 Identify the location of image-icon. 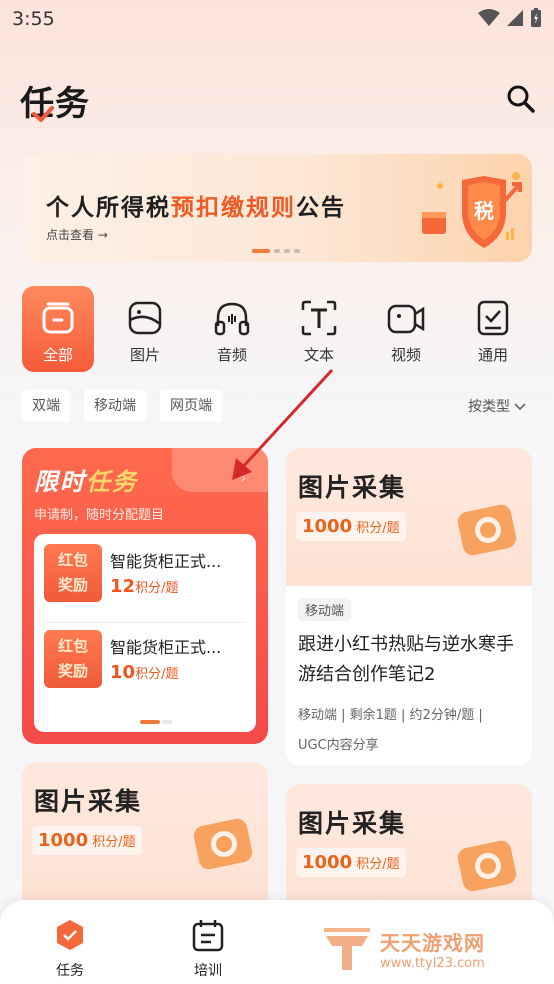
(145, 318).